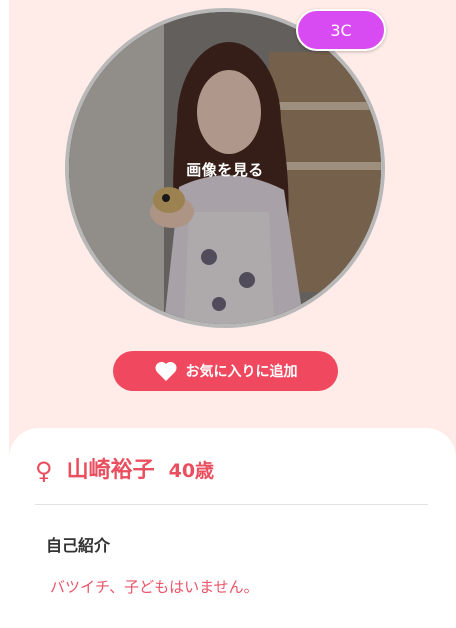 The width and height of the screenshot is (456, 628). Describe the element at coordinates (165, 371) in the screenshot. I see `heart-icon` at that location.